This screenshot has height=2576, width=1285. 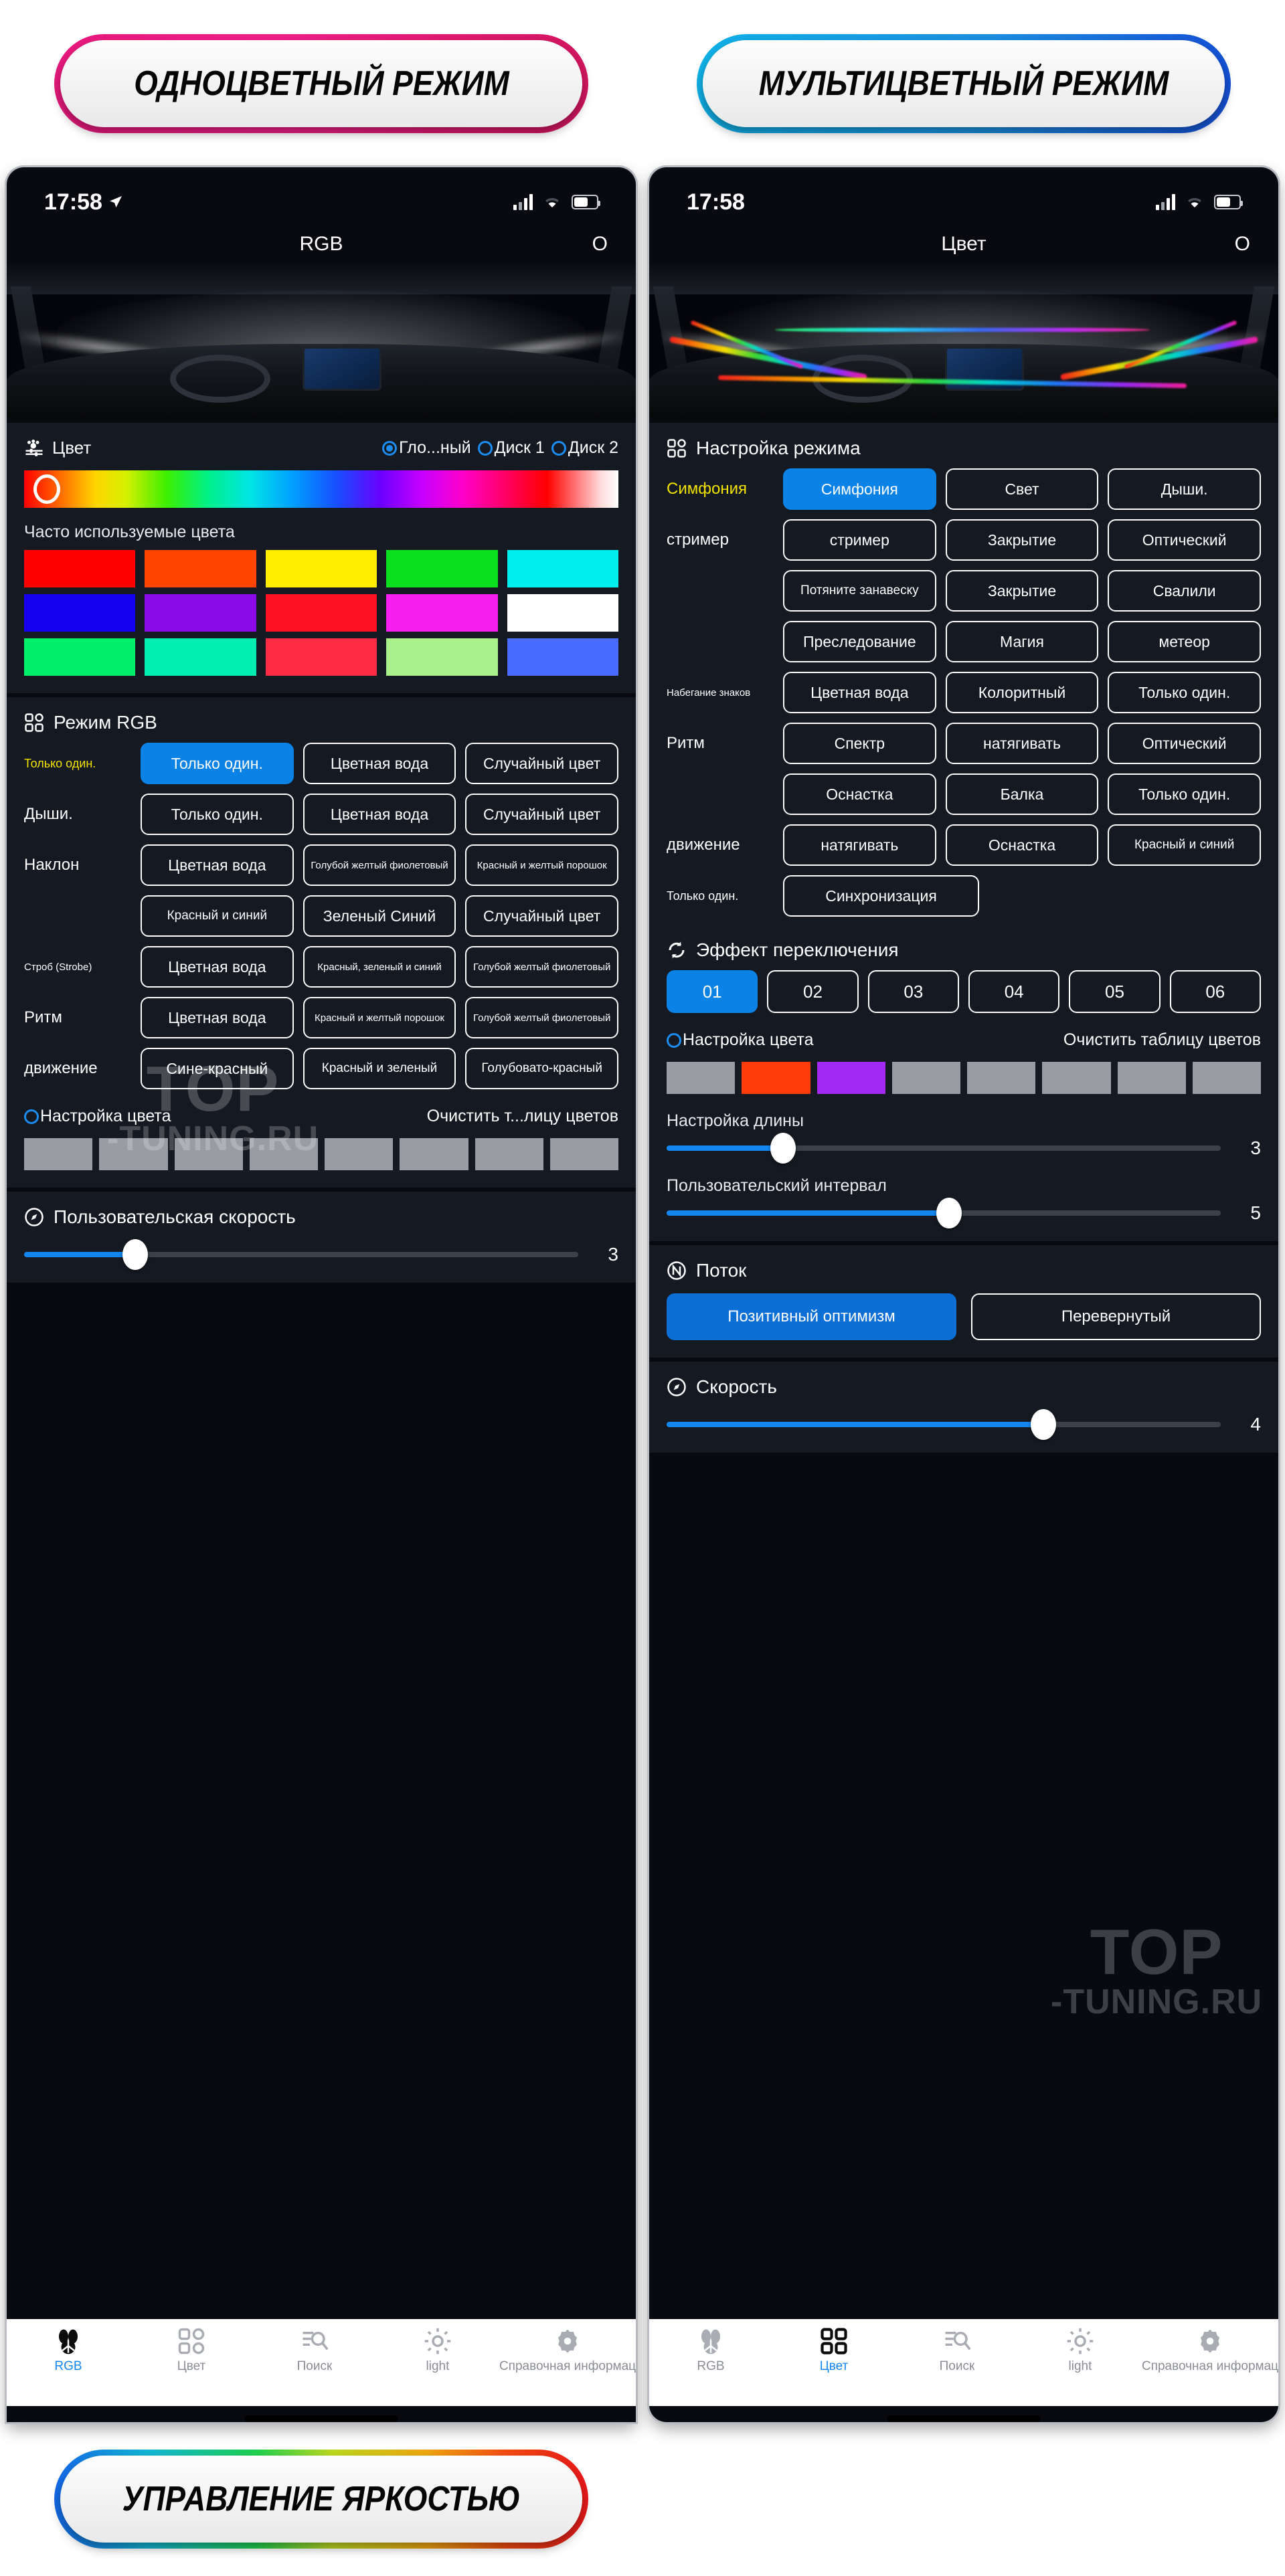 What do you see at coordinates (1022, 641) in the screenshot?
I see `mode-option-button: Магия` at bounding box center [1022, 641].